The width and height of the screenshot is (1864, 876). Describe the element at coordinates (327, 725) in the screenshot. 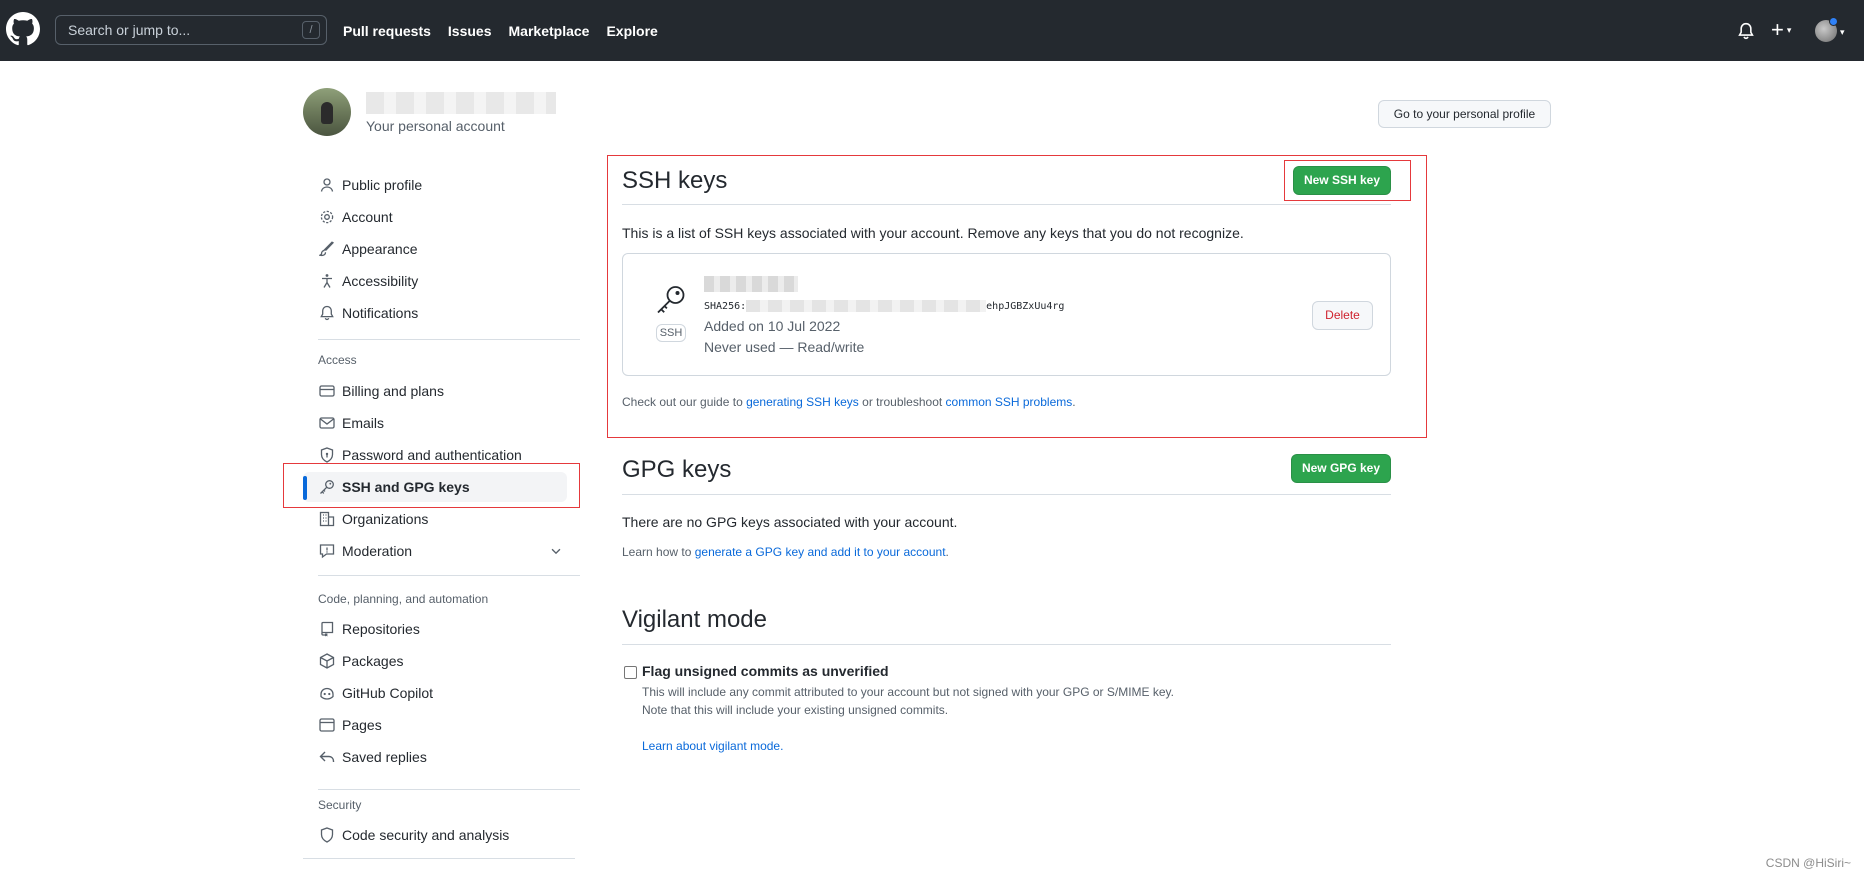

I see `browser-icon` at that location.